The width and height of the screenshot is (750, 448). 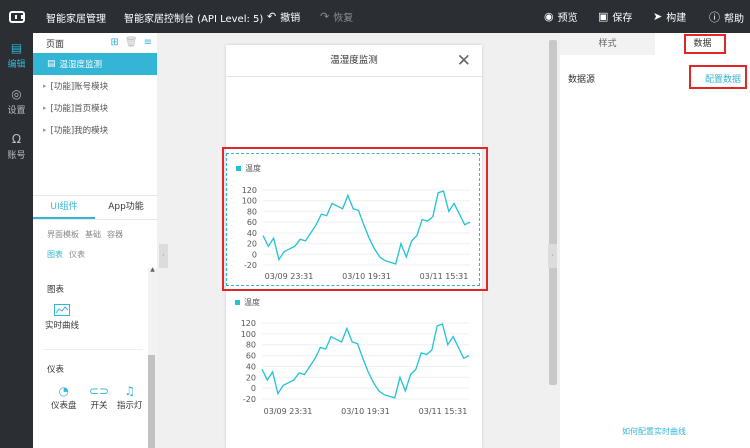 What do you see at coordinates (99, 406) in the screenshot?
I see `switch-label: 开关` at bounding box center [99, 406].